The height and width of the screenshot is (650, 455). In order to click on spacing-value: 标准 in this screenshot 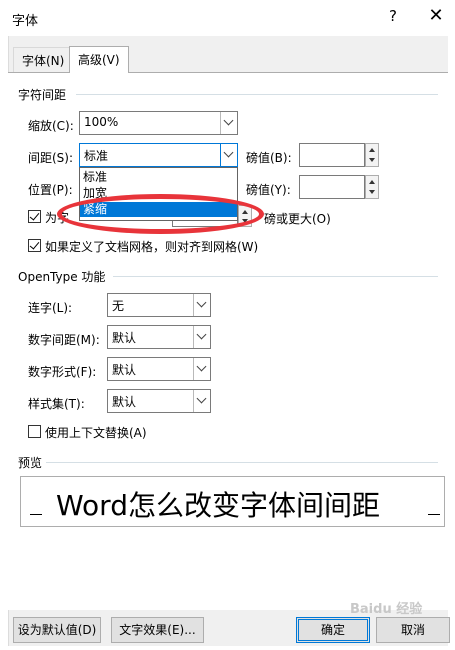, I will do `click(96, 156)`.